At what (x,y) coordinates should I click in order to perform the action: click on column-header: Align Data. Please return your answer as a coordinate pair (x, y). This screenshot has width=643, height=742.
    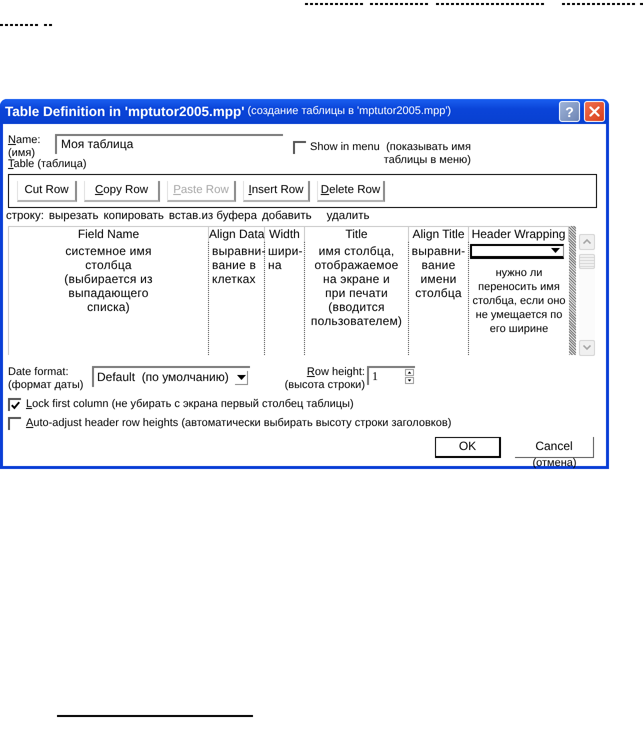
    Looking at the image, I should click on (237, 234).